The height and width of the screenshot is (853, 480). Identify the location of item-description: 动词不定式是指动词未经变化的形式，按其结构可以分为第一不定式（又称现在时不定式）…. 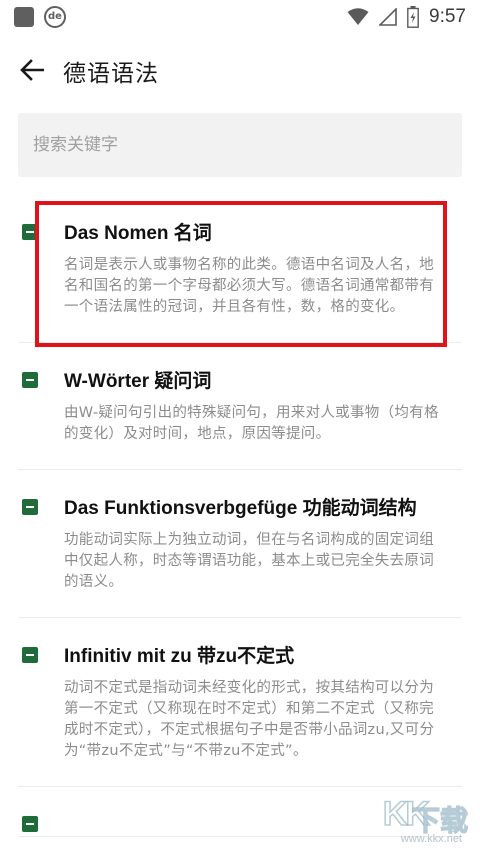
(249, 719).